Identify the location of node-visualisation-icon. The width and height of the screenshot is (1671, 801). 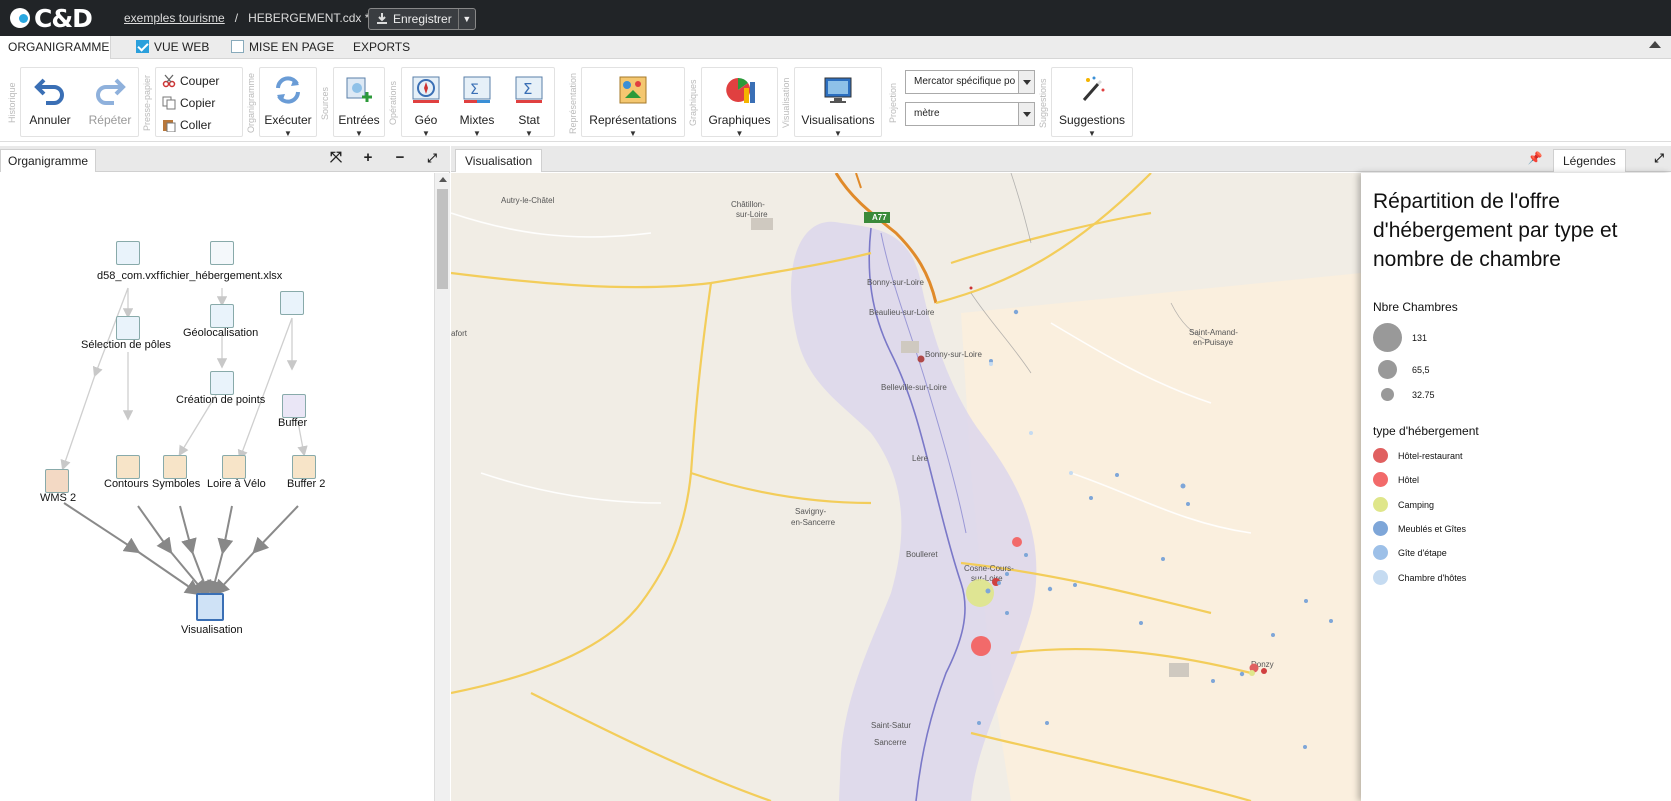
(210, 607).